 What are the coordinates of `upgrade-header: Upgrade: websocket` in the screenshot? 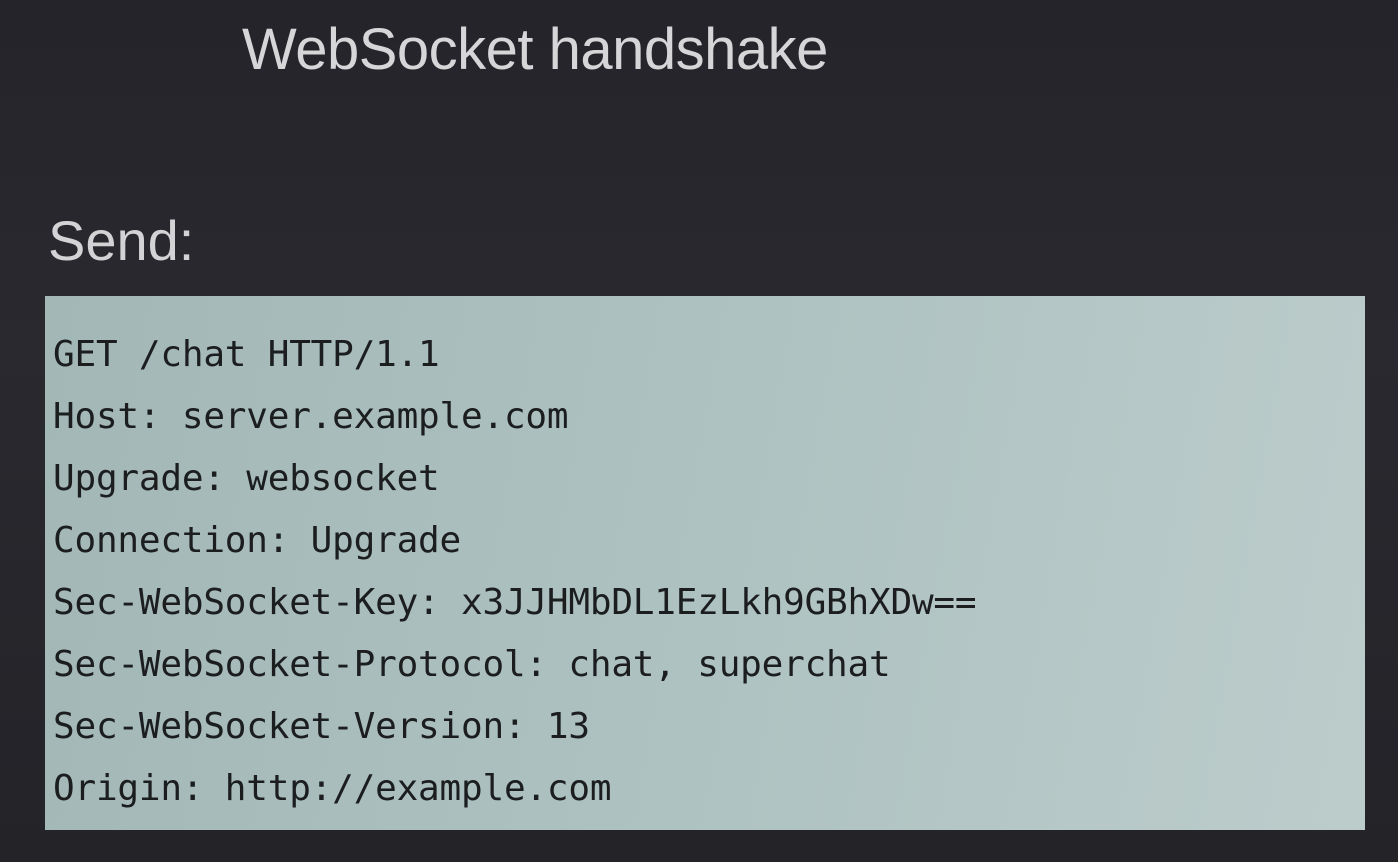 It's located at (246, 478).